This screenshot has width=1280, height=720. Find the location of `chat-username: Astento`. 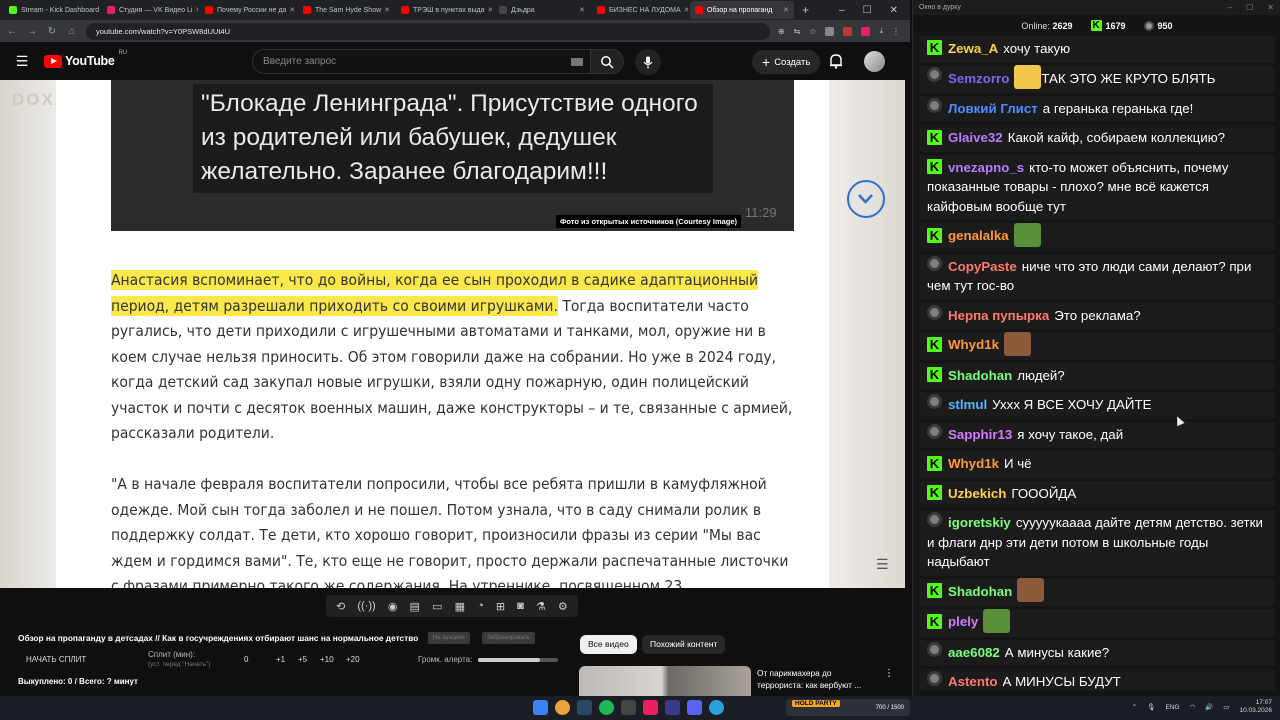

chat-username: Astento is located at coordinates (973, 681).